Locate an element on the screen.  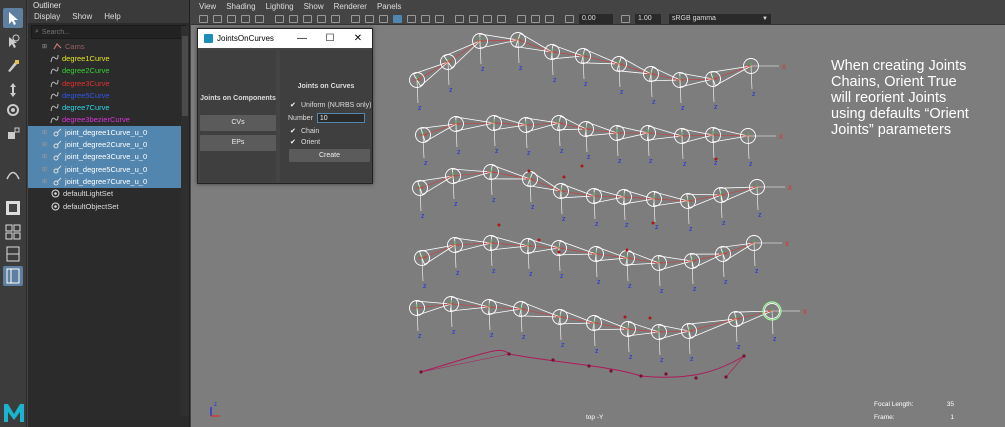
layout-outliner-icon is located at coordinates (13, 276).